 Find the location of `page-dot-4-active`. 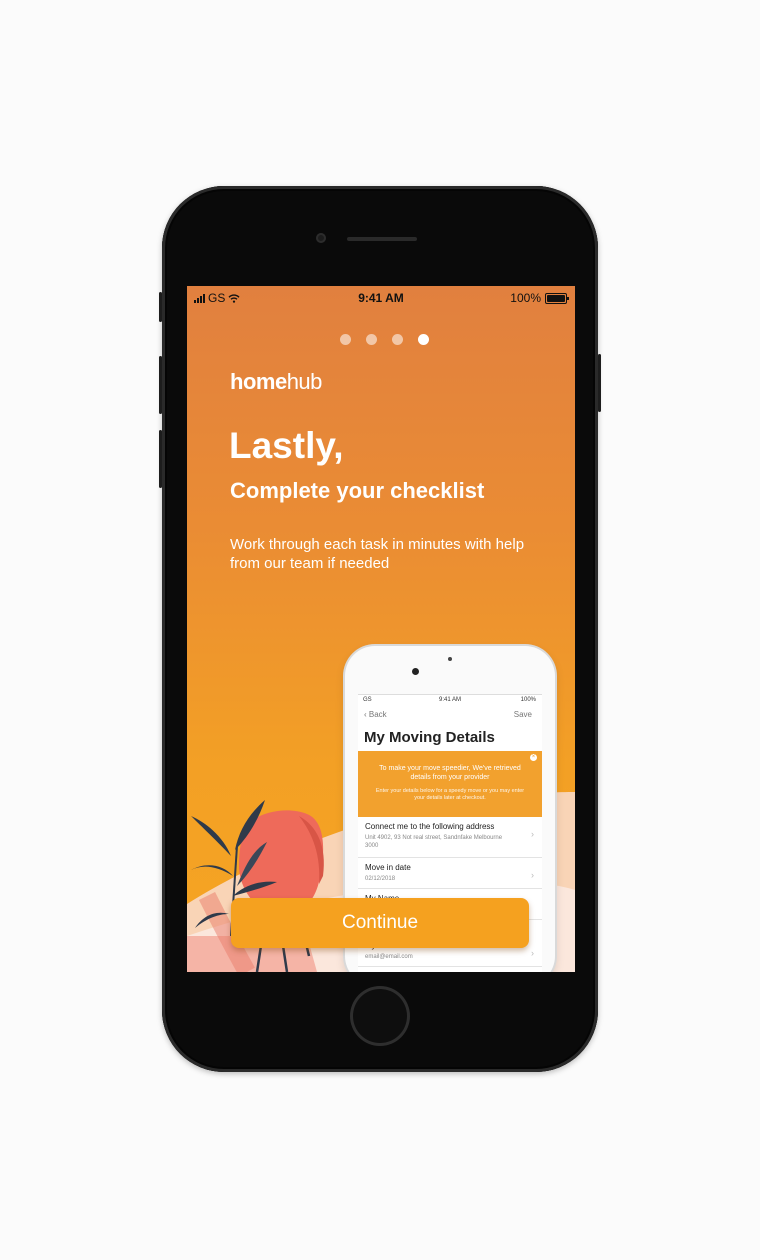

page-dot-4-active is located at coordinates (423, 339).